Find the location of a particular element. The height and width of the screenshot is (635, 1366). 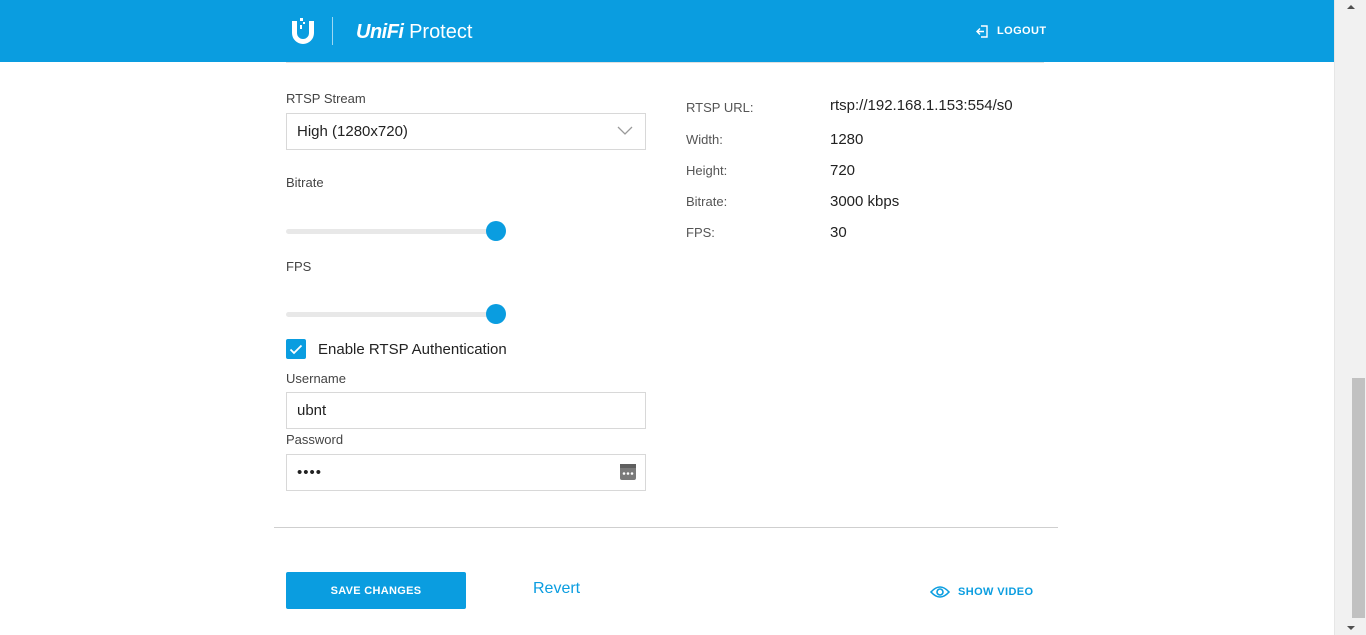

info-label-fps: FPS: is located at coordinates (700, 232).